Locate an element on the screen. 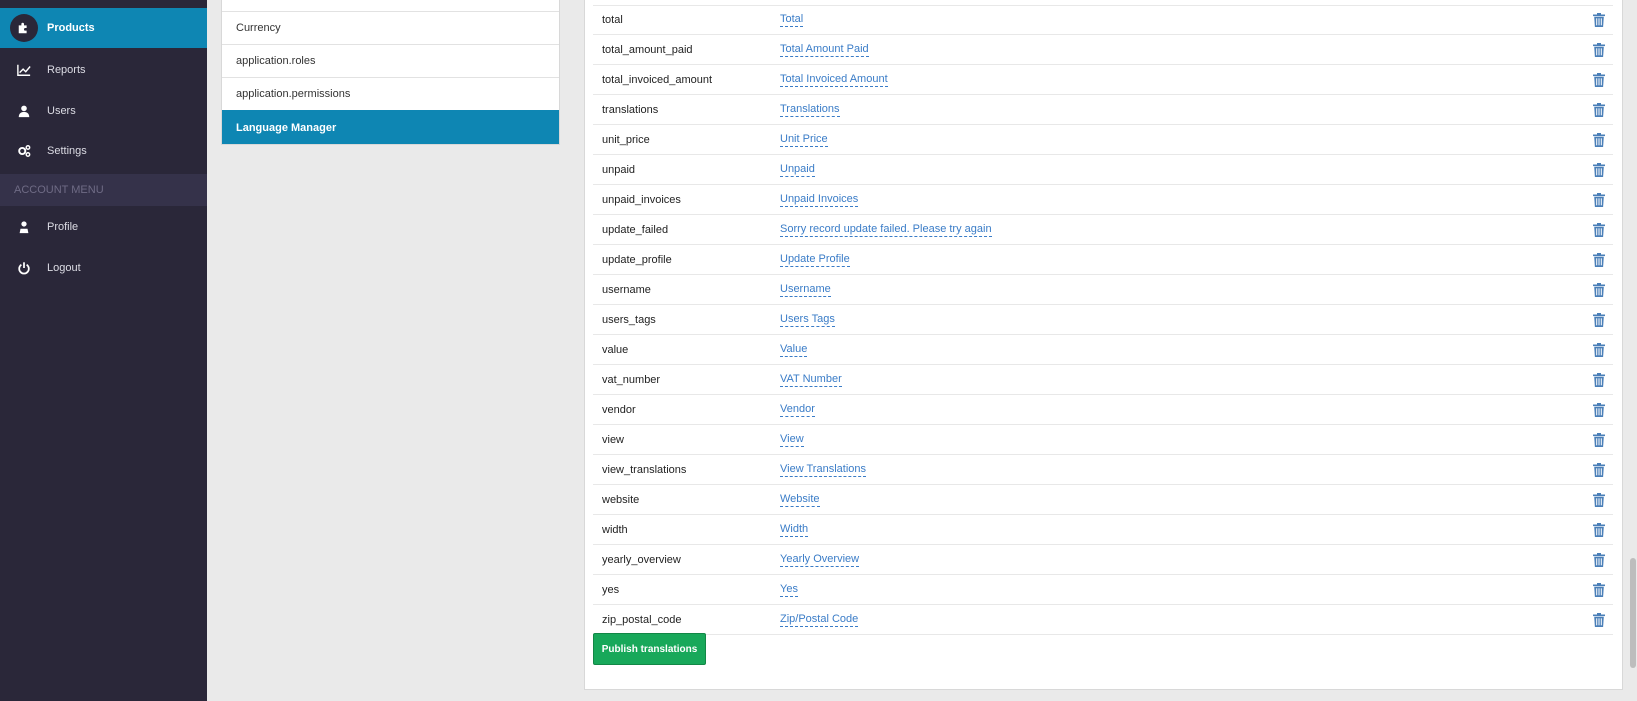 This screenshot has height=701, width=1637. translation-key: zip_postal_code is located at coordinates (642, 619).